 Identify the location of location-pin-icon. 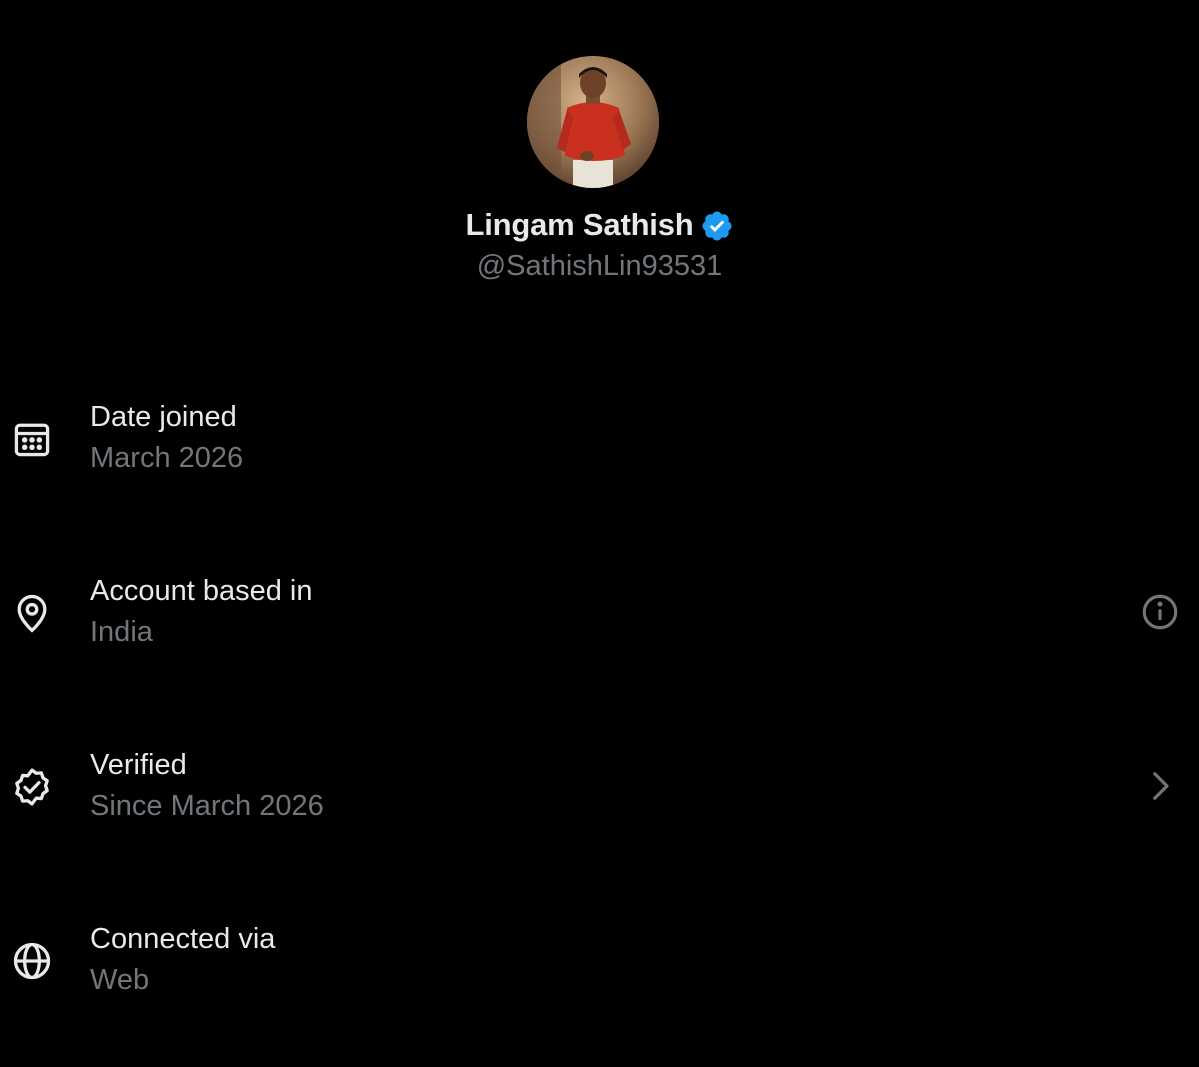
(32, 613).